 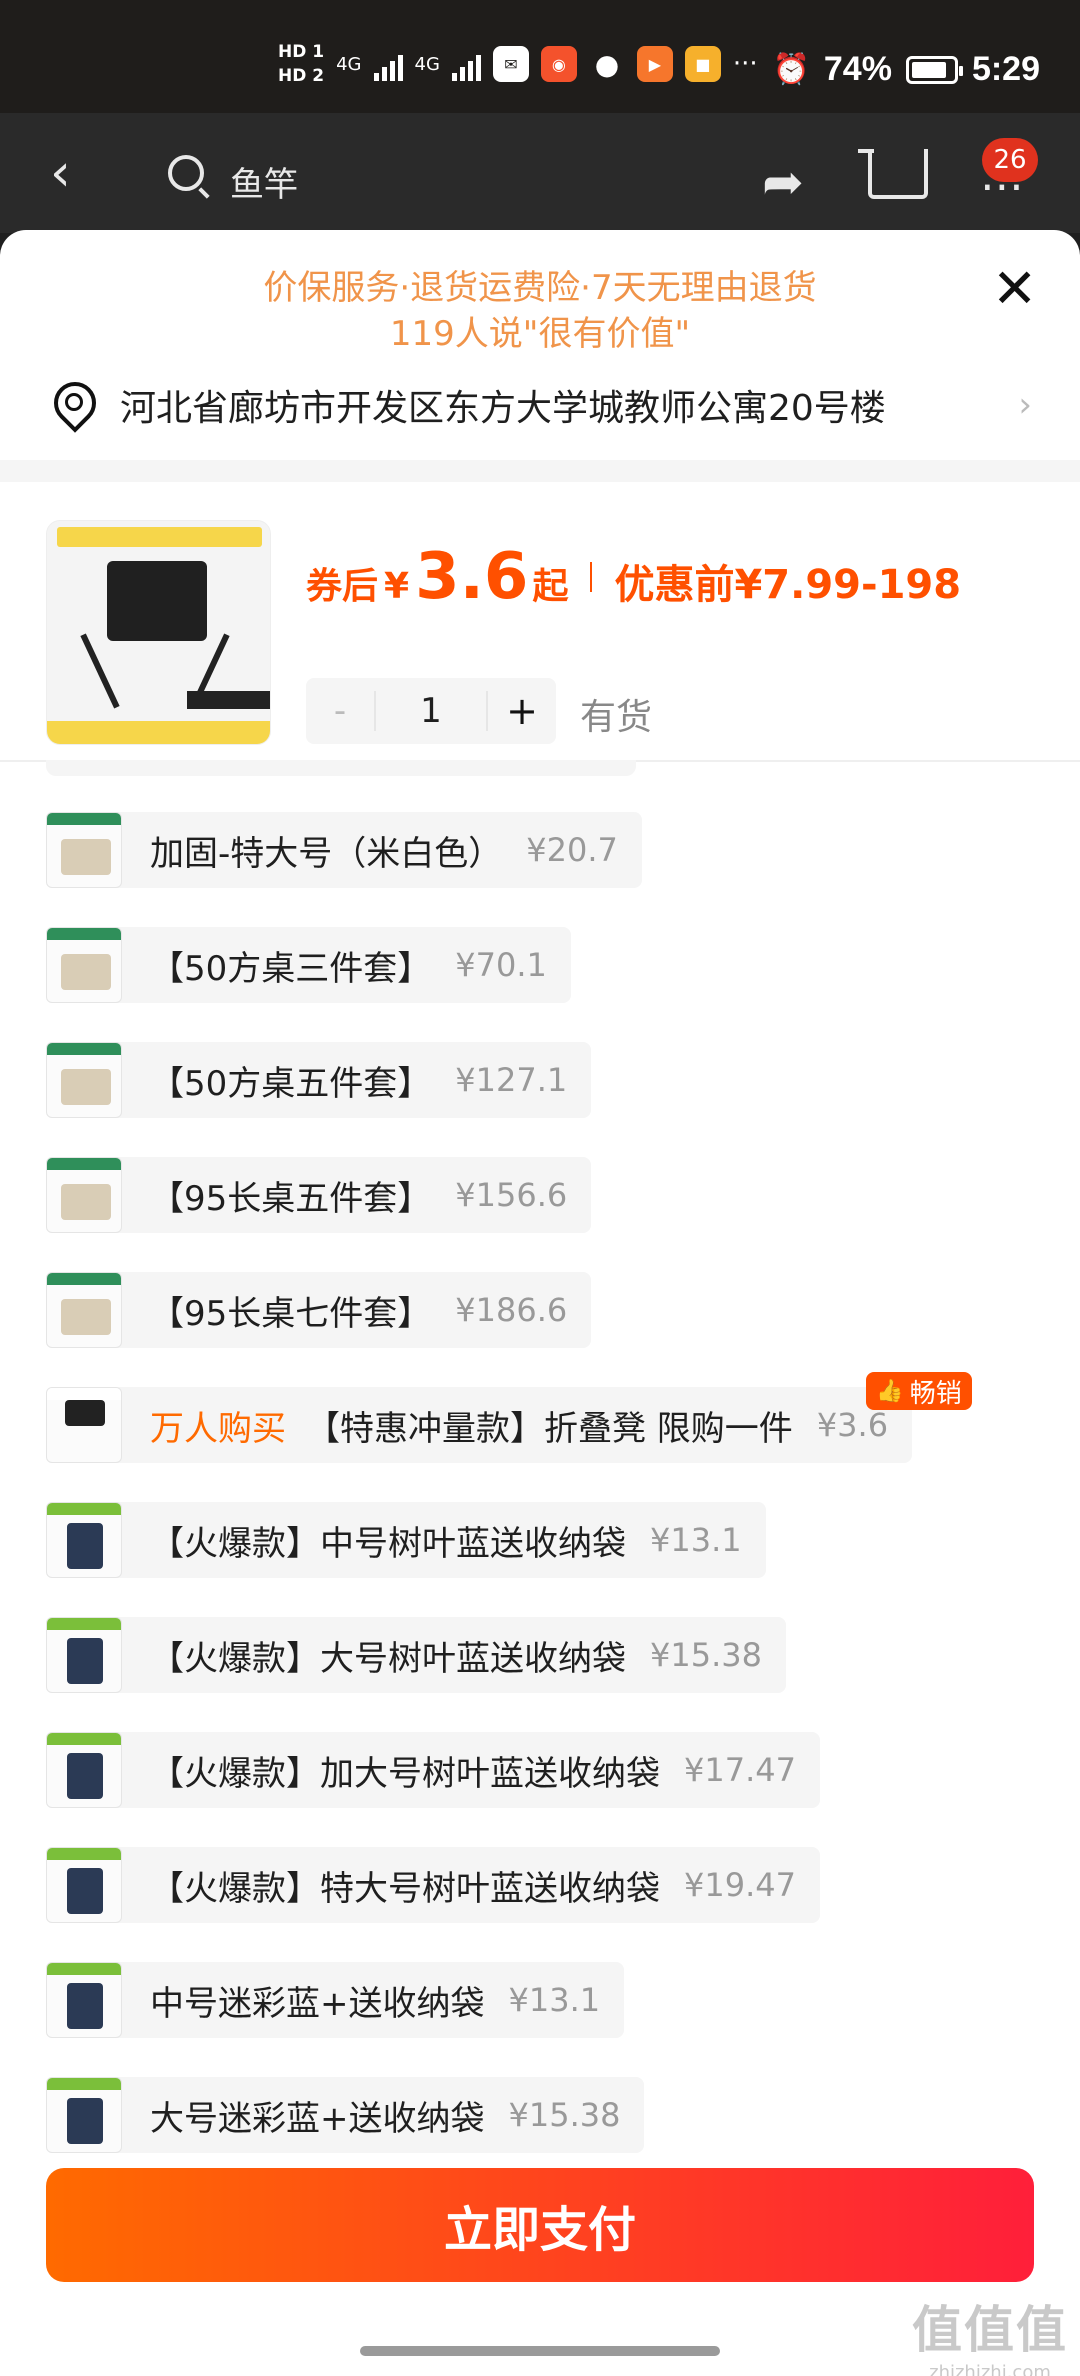 I want to click on back-arrow-icon: ‹, so click(x=60, y=173).